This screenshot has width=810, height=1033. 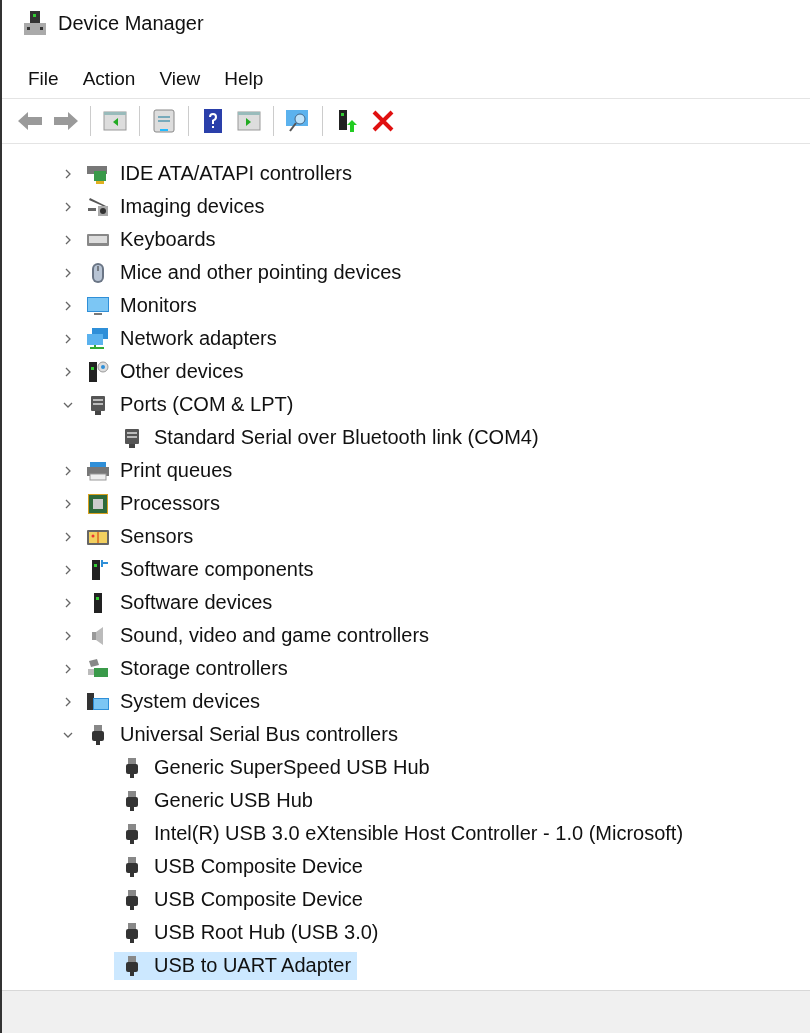 What do you see at coordinates (258, 635) in the screenshot?
I see `tree-item: Sound, video and game controllers` at bounding box center [258, 635].